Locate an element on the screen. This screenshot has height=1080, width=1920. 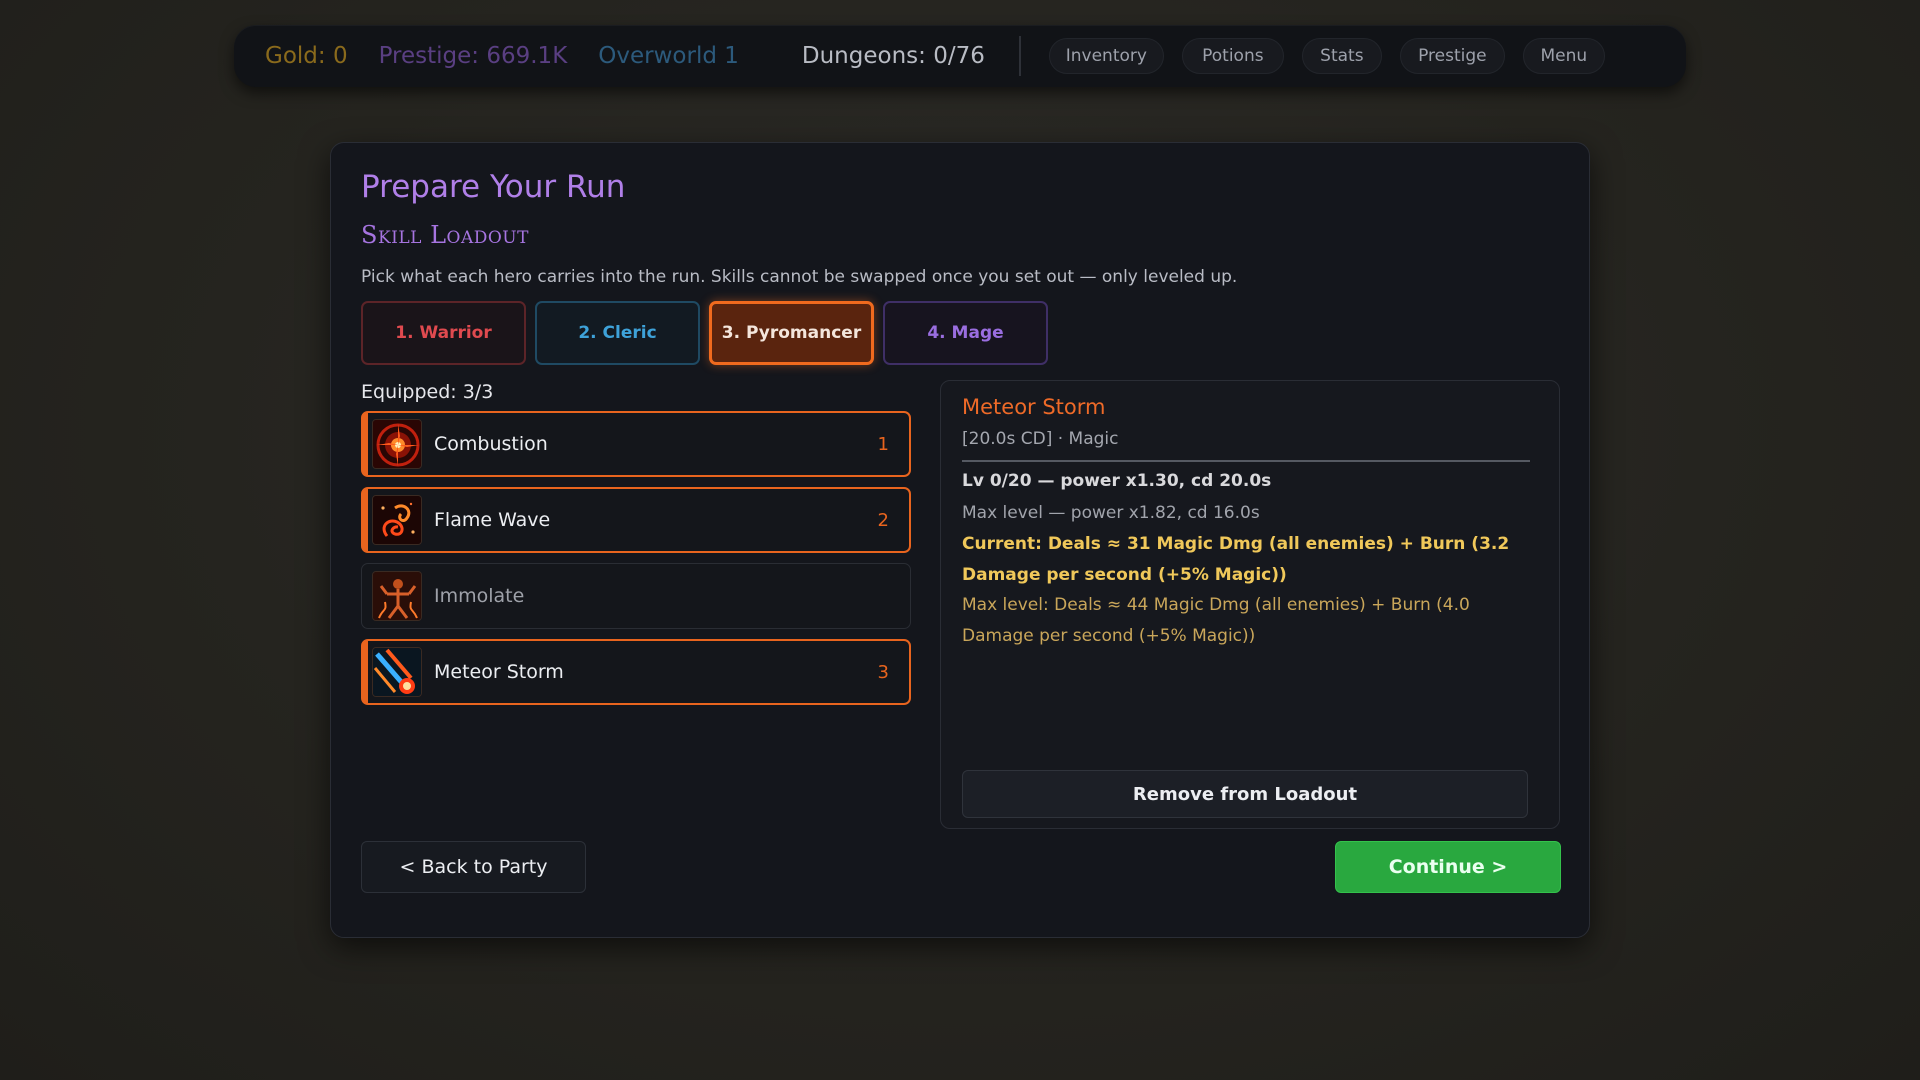
slot-number: 3 is located at coordinates (883, 672).